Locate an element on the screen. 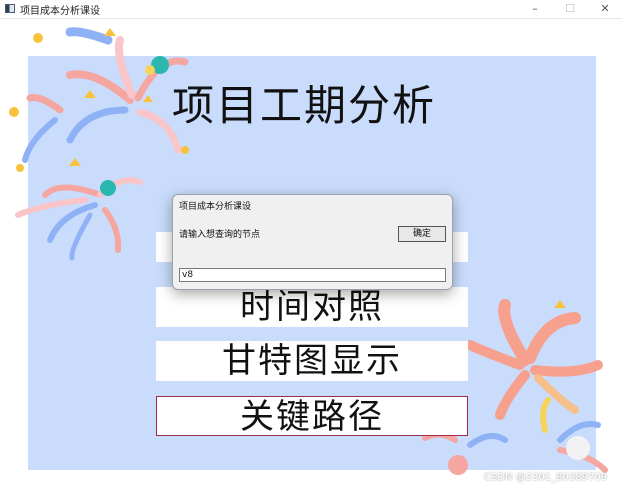 The height and width of the screenshot is (488, 622). ok-button: 确定 is located at coordinates (422, 234).